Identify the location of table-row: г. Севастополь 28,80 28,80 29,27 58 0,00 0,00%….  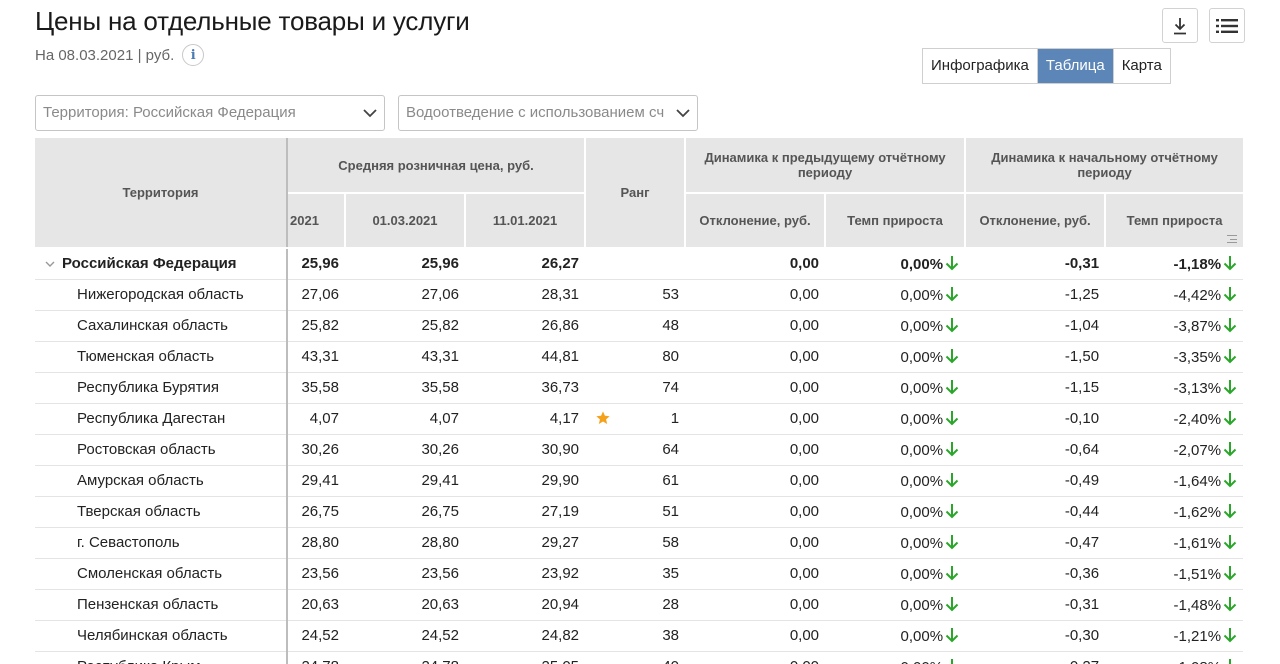
(639, 543).